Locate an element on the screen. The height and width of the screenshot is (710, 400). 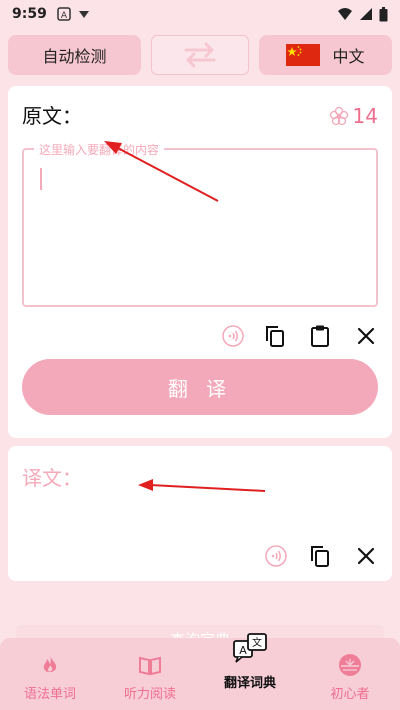
clear-source-button is located at coordinates (366, 336).